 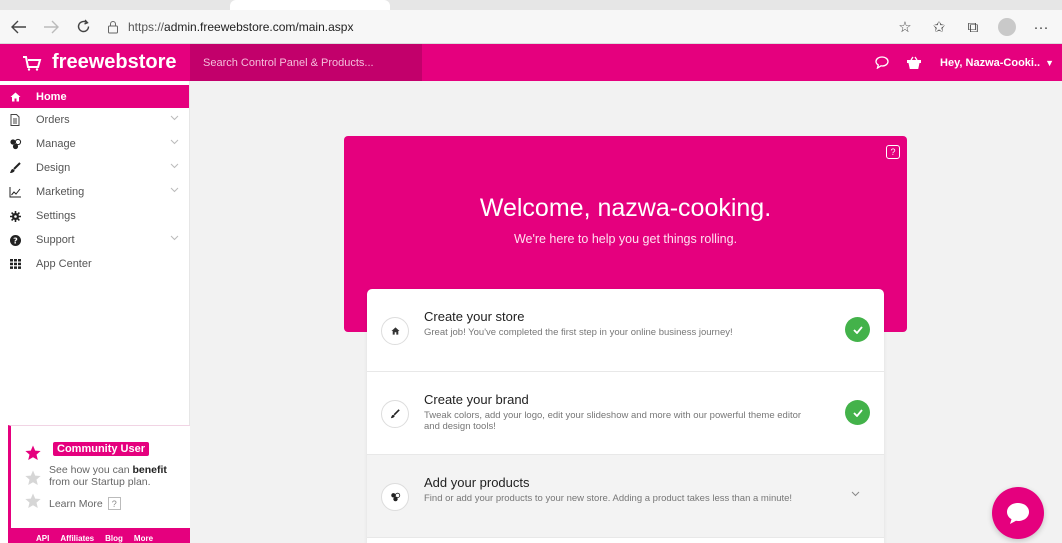 What do you see at coordinates (114, 538) in the screenshot?
I see `footer-link-blog: Blog` at bounding box center [114, 538].